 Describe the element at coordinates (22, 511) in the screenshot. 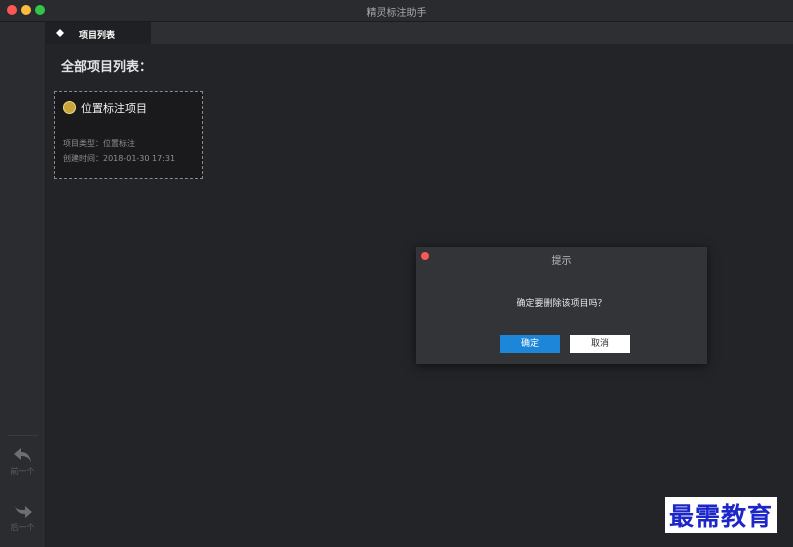

I see `redo-arrow-icon` at that location.